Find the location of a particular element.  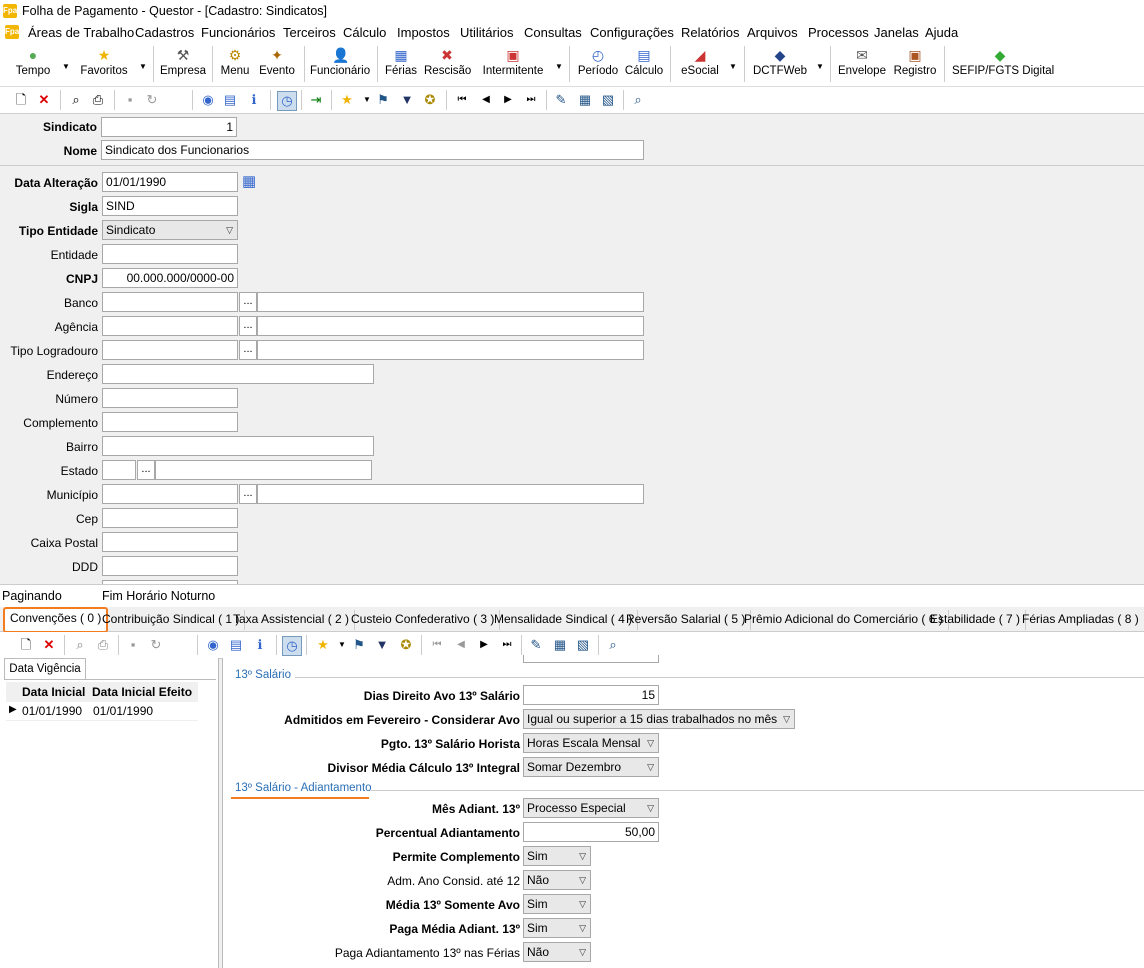

tab-mensalidade-sindical: Mensalidade Sindical ( 4 ) is located at coordinates (564, 620).